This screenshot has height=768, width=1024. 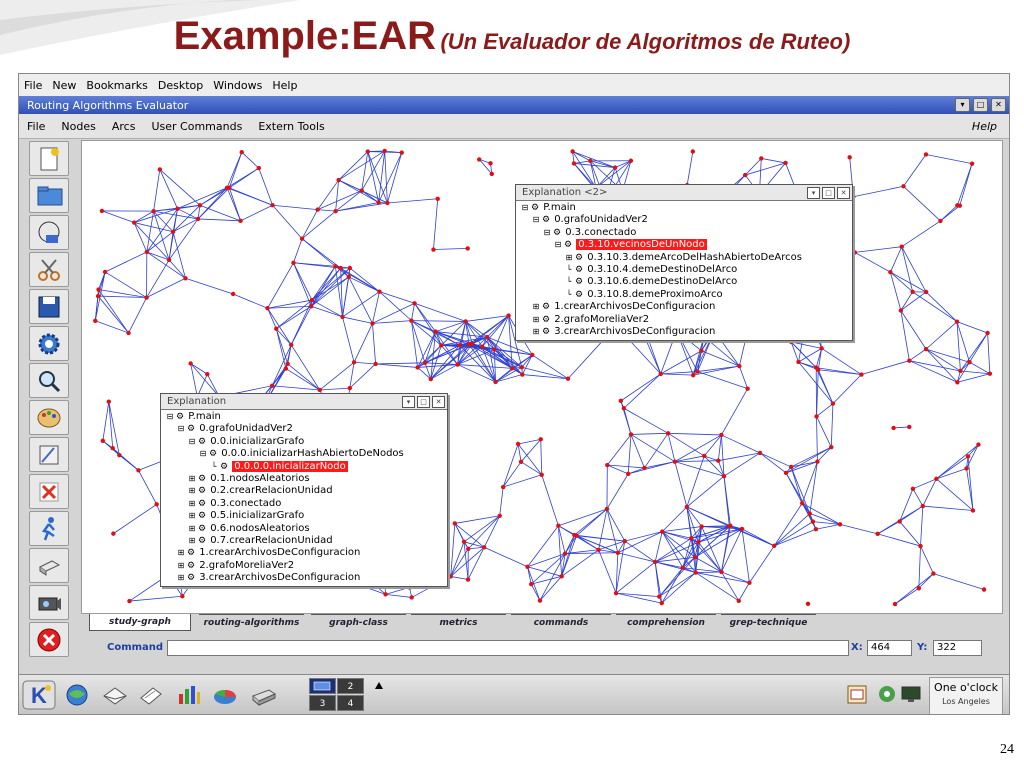 What do you see at coordinates (291, 126) in the screenshot?
I see `app-menu-item: Extern Tools` at bounding box center [291, 126].